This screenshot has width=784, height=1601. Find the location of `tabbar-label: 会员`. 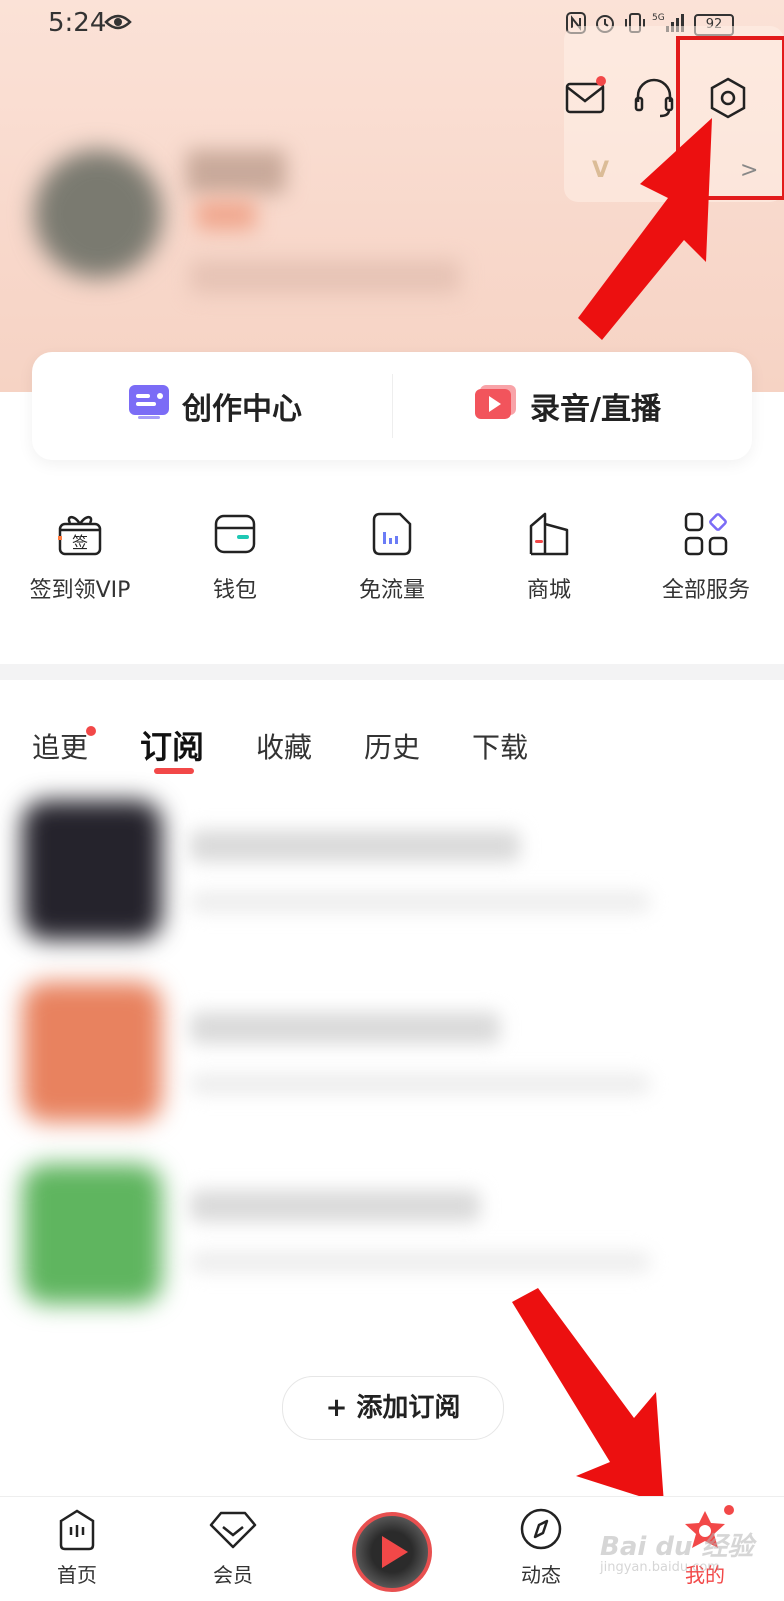

tabbar-label: 会员 is located at coordinates (233, 1575).